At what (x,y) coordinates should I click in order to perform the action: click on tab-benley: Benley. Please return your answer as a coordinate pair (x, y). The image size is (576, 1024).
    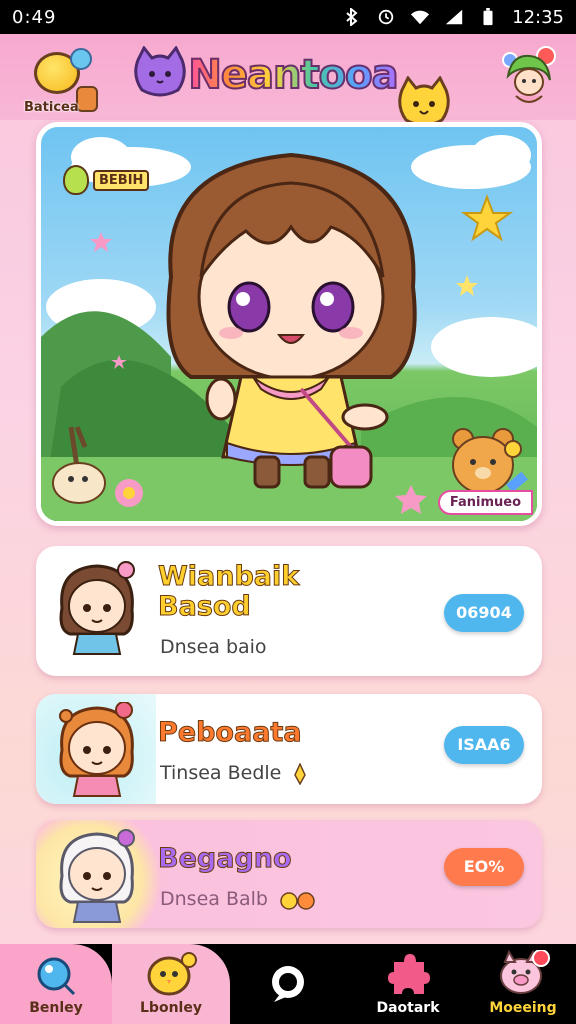
    Looking at the image, I should click on (56, 984).